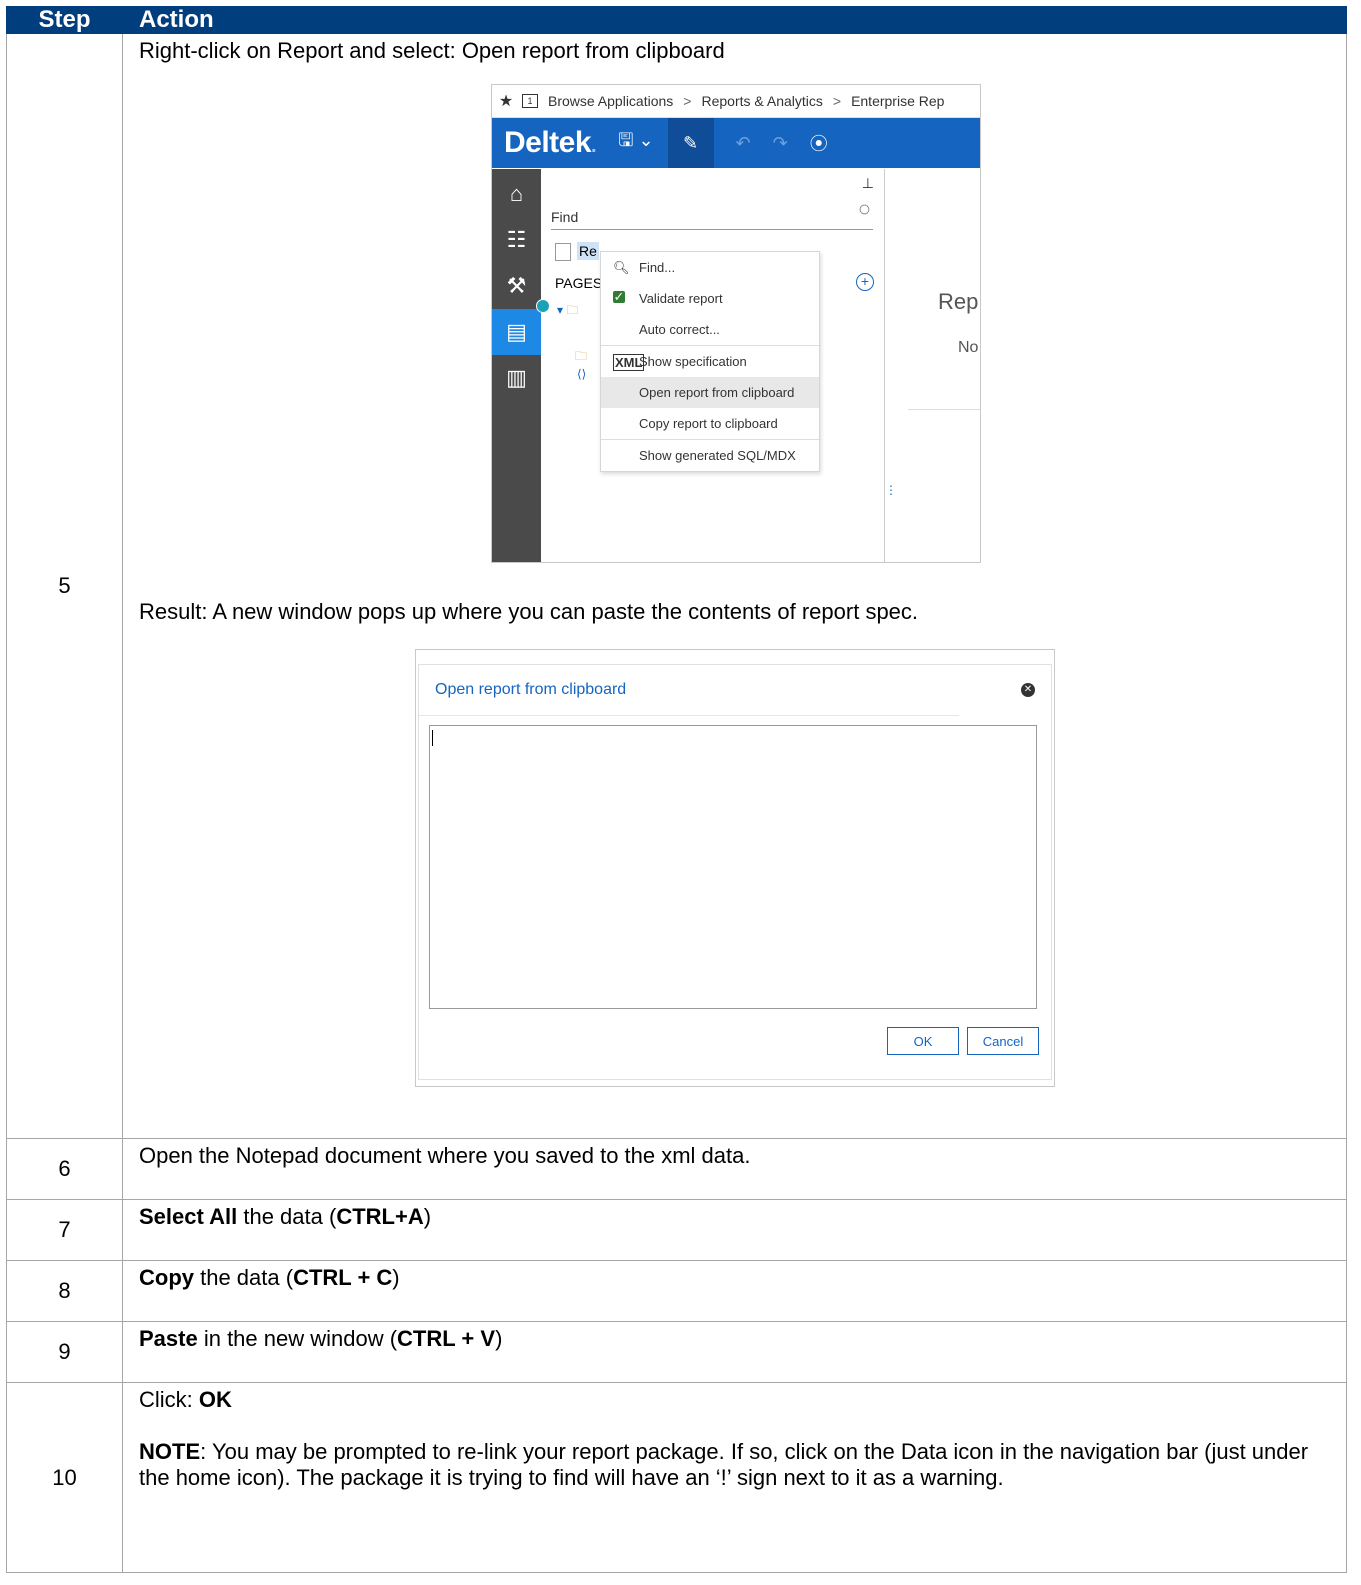 Image resolution: width=1361 pixels, height=1585 pixels. Describe the element at coordinates (516, 194) in the screenshot. I see `home-icon: ⌂` at that location.